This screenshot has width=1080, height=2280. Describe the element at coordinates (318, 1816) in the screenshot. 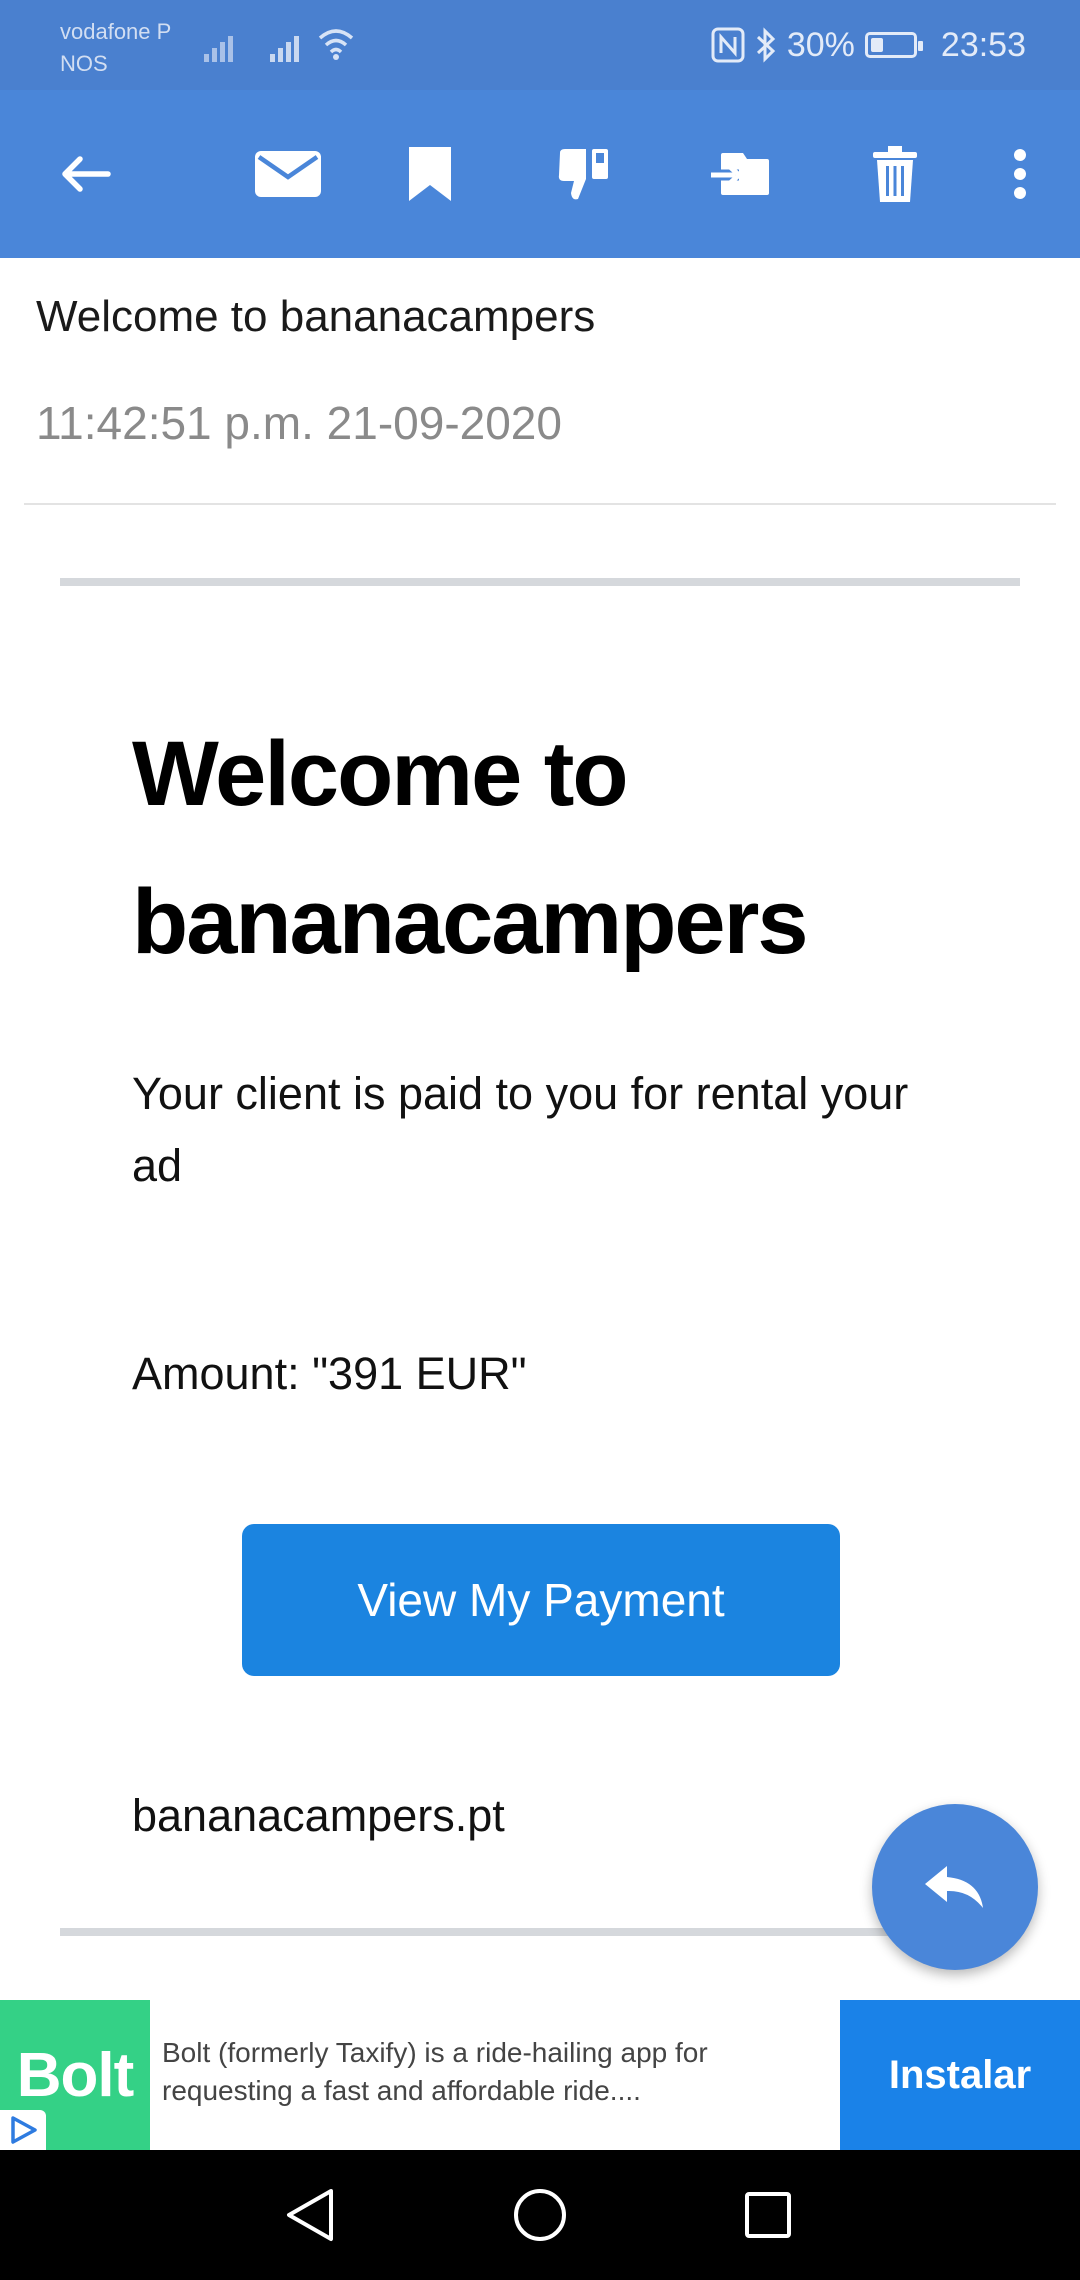

I see `email-site-link: bananacampers.pt` at that location.